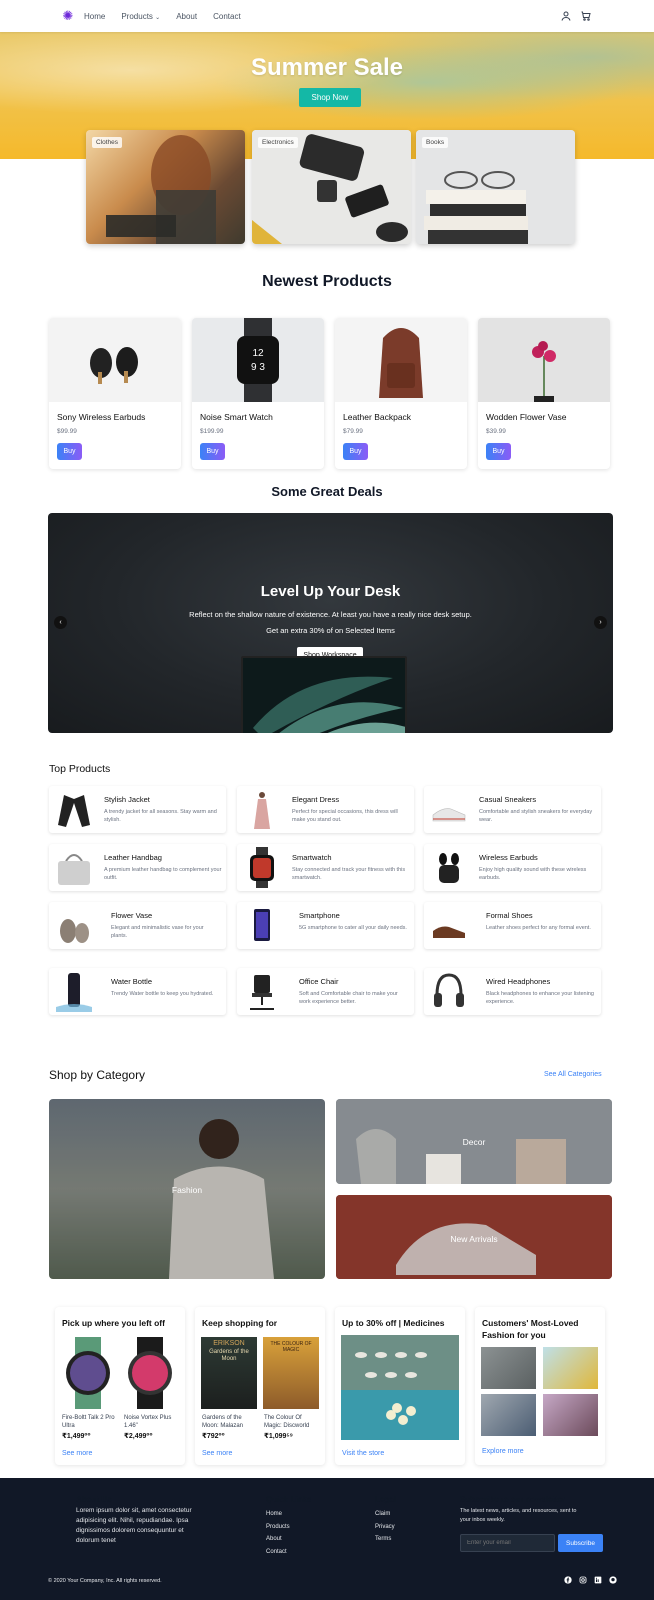  I want to click on footer-link-contact: Contact, so click(278, 1552).